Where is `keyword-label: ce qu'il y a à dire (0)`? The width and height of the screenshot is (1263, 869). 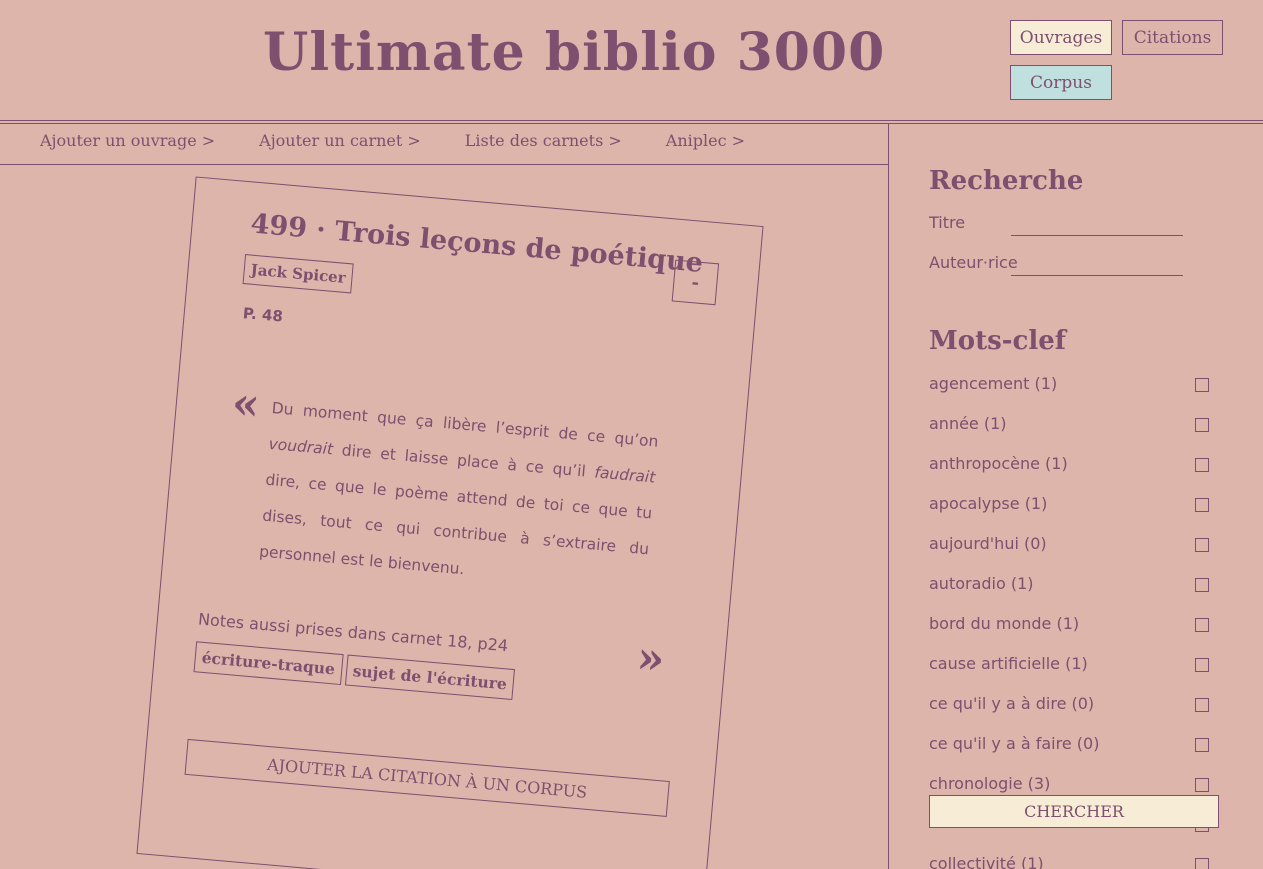 keyword-label: ce qu'il y a à dire (0) is located at coordinates (1012, 703).